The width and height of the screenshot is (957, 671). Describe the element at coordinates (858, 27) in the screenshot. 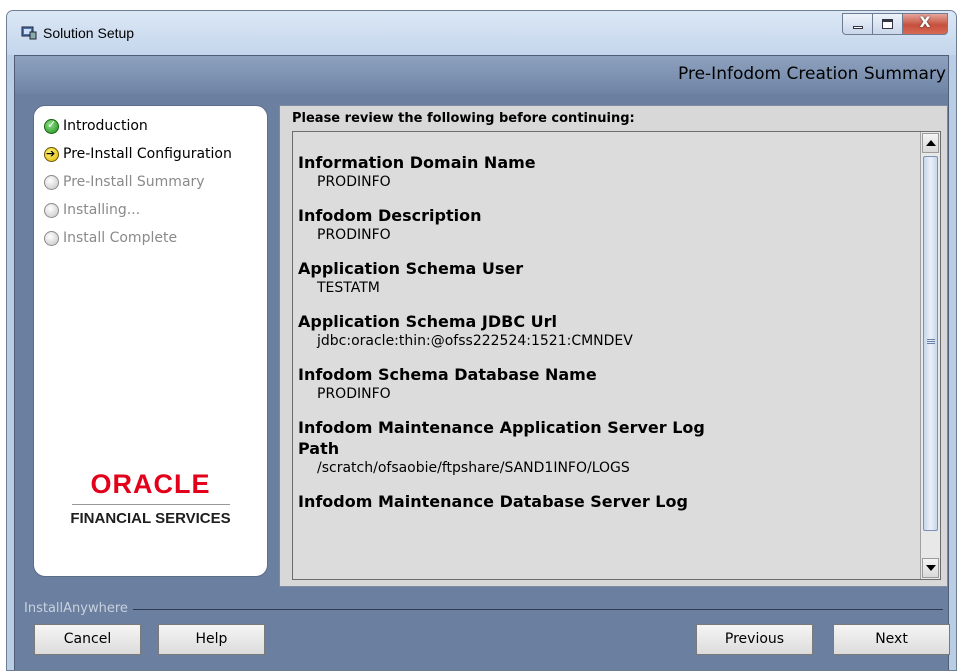

I see `minimize-icon` at that location.